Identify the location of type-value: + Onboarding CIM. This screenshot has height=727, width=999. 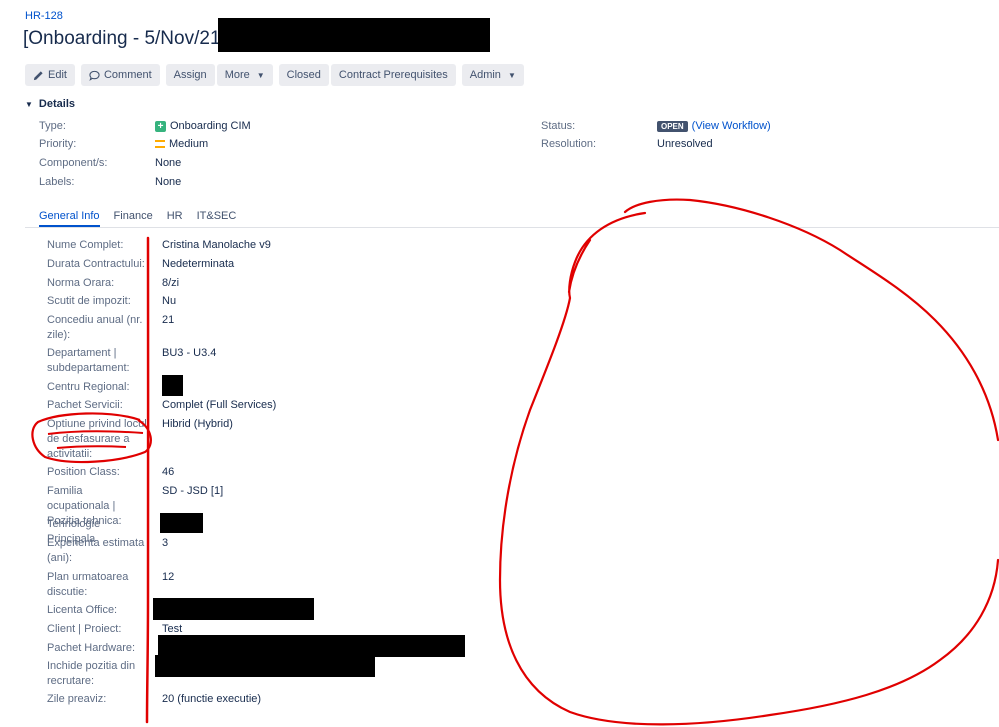
(203, 126).